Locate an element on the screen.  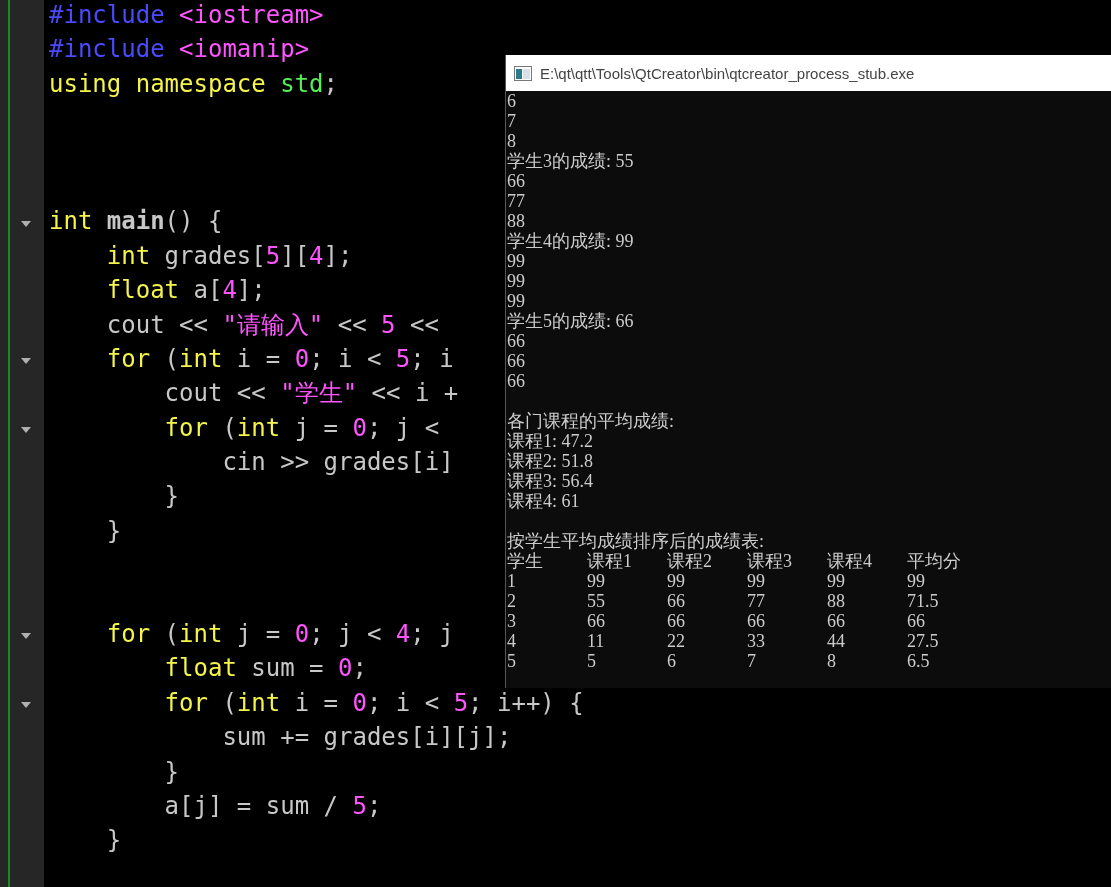
console-output-line: 课程2: 51.8 is located at coordinates (550, 461).